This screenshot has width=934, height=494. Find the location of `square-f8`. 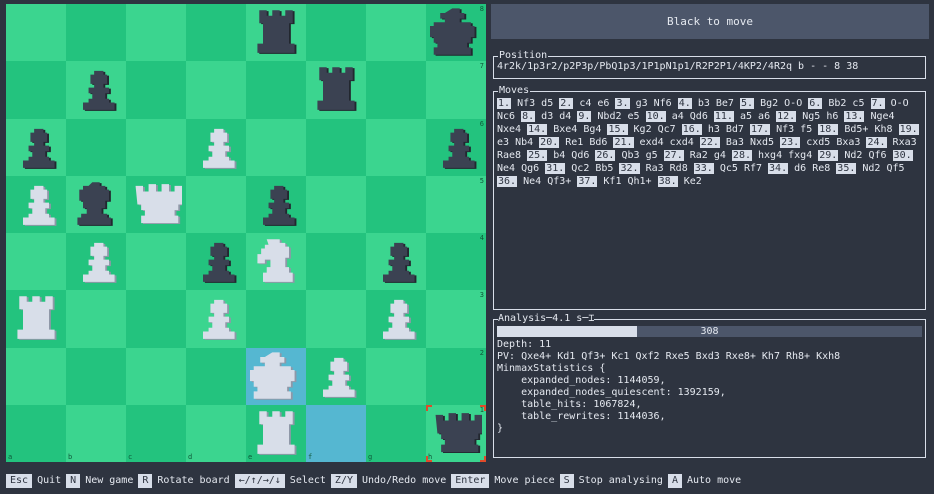

square-f8 is located at coordinates (336, 33).